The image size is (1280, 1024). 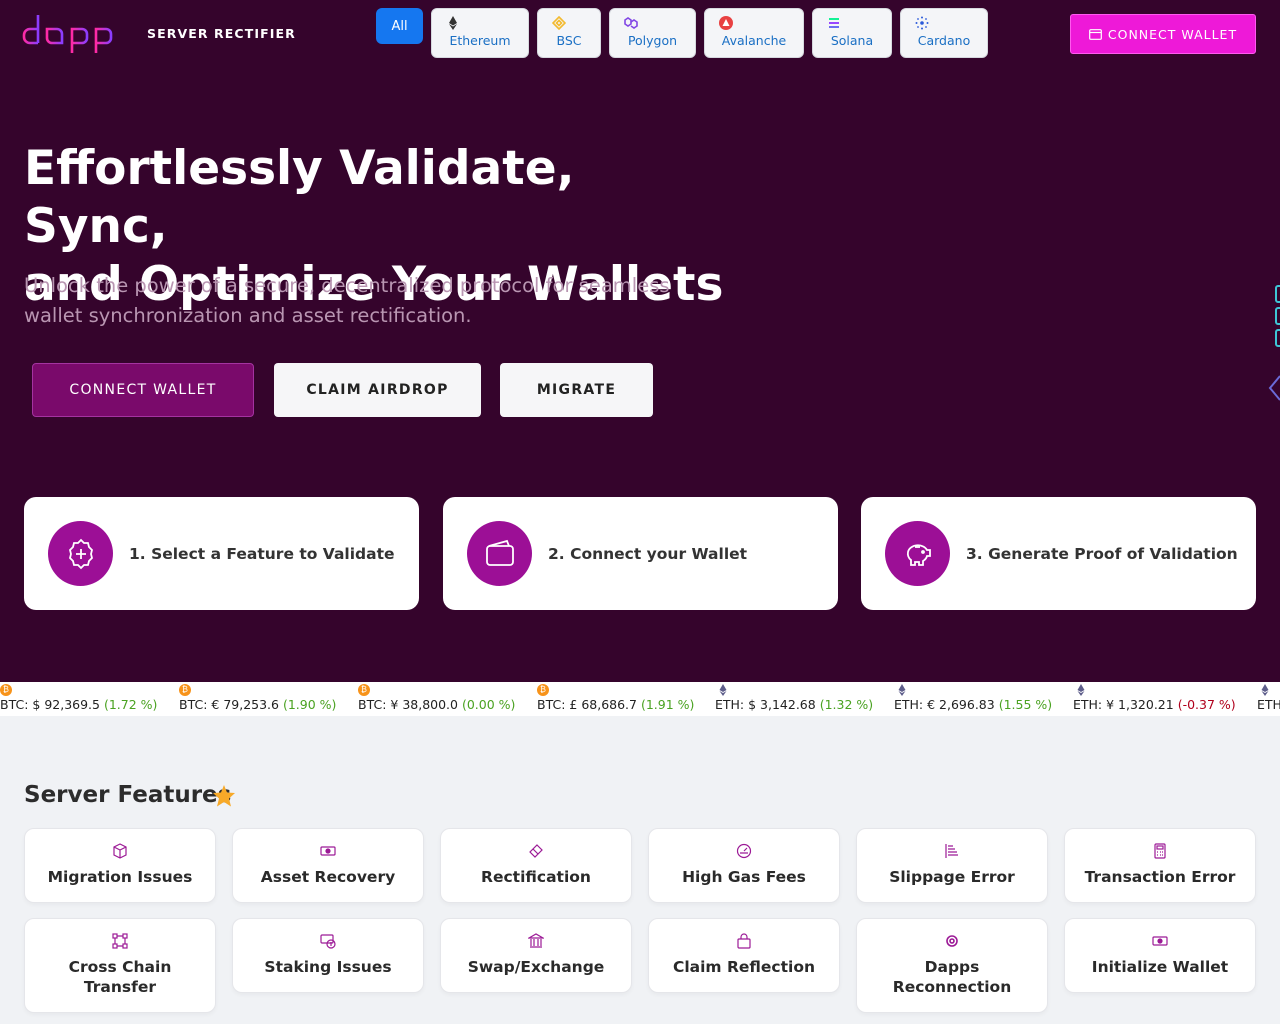 What do you see at coordinates (846, 704) in the screenshot?
I see `ticker-change: (1.32 %)` at bounding box center [846, 704].